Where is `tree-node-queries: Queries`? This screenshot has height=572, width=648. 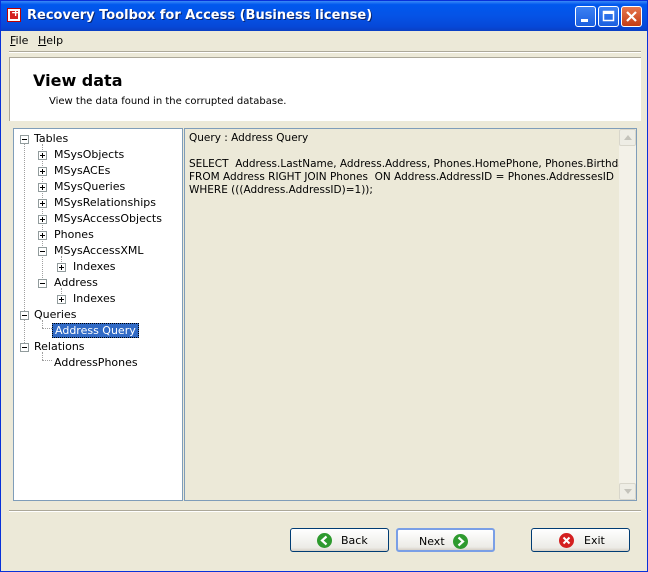 tree-node-queries: Queries is located at coordinates (47, 315).